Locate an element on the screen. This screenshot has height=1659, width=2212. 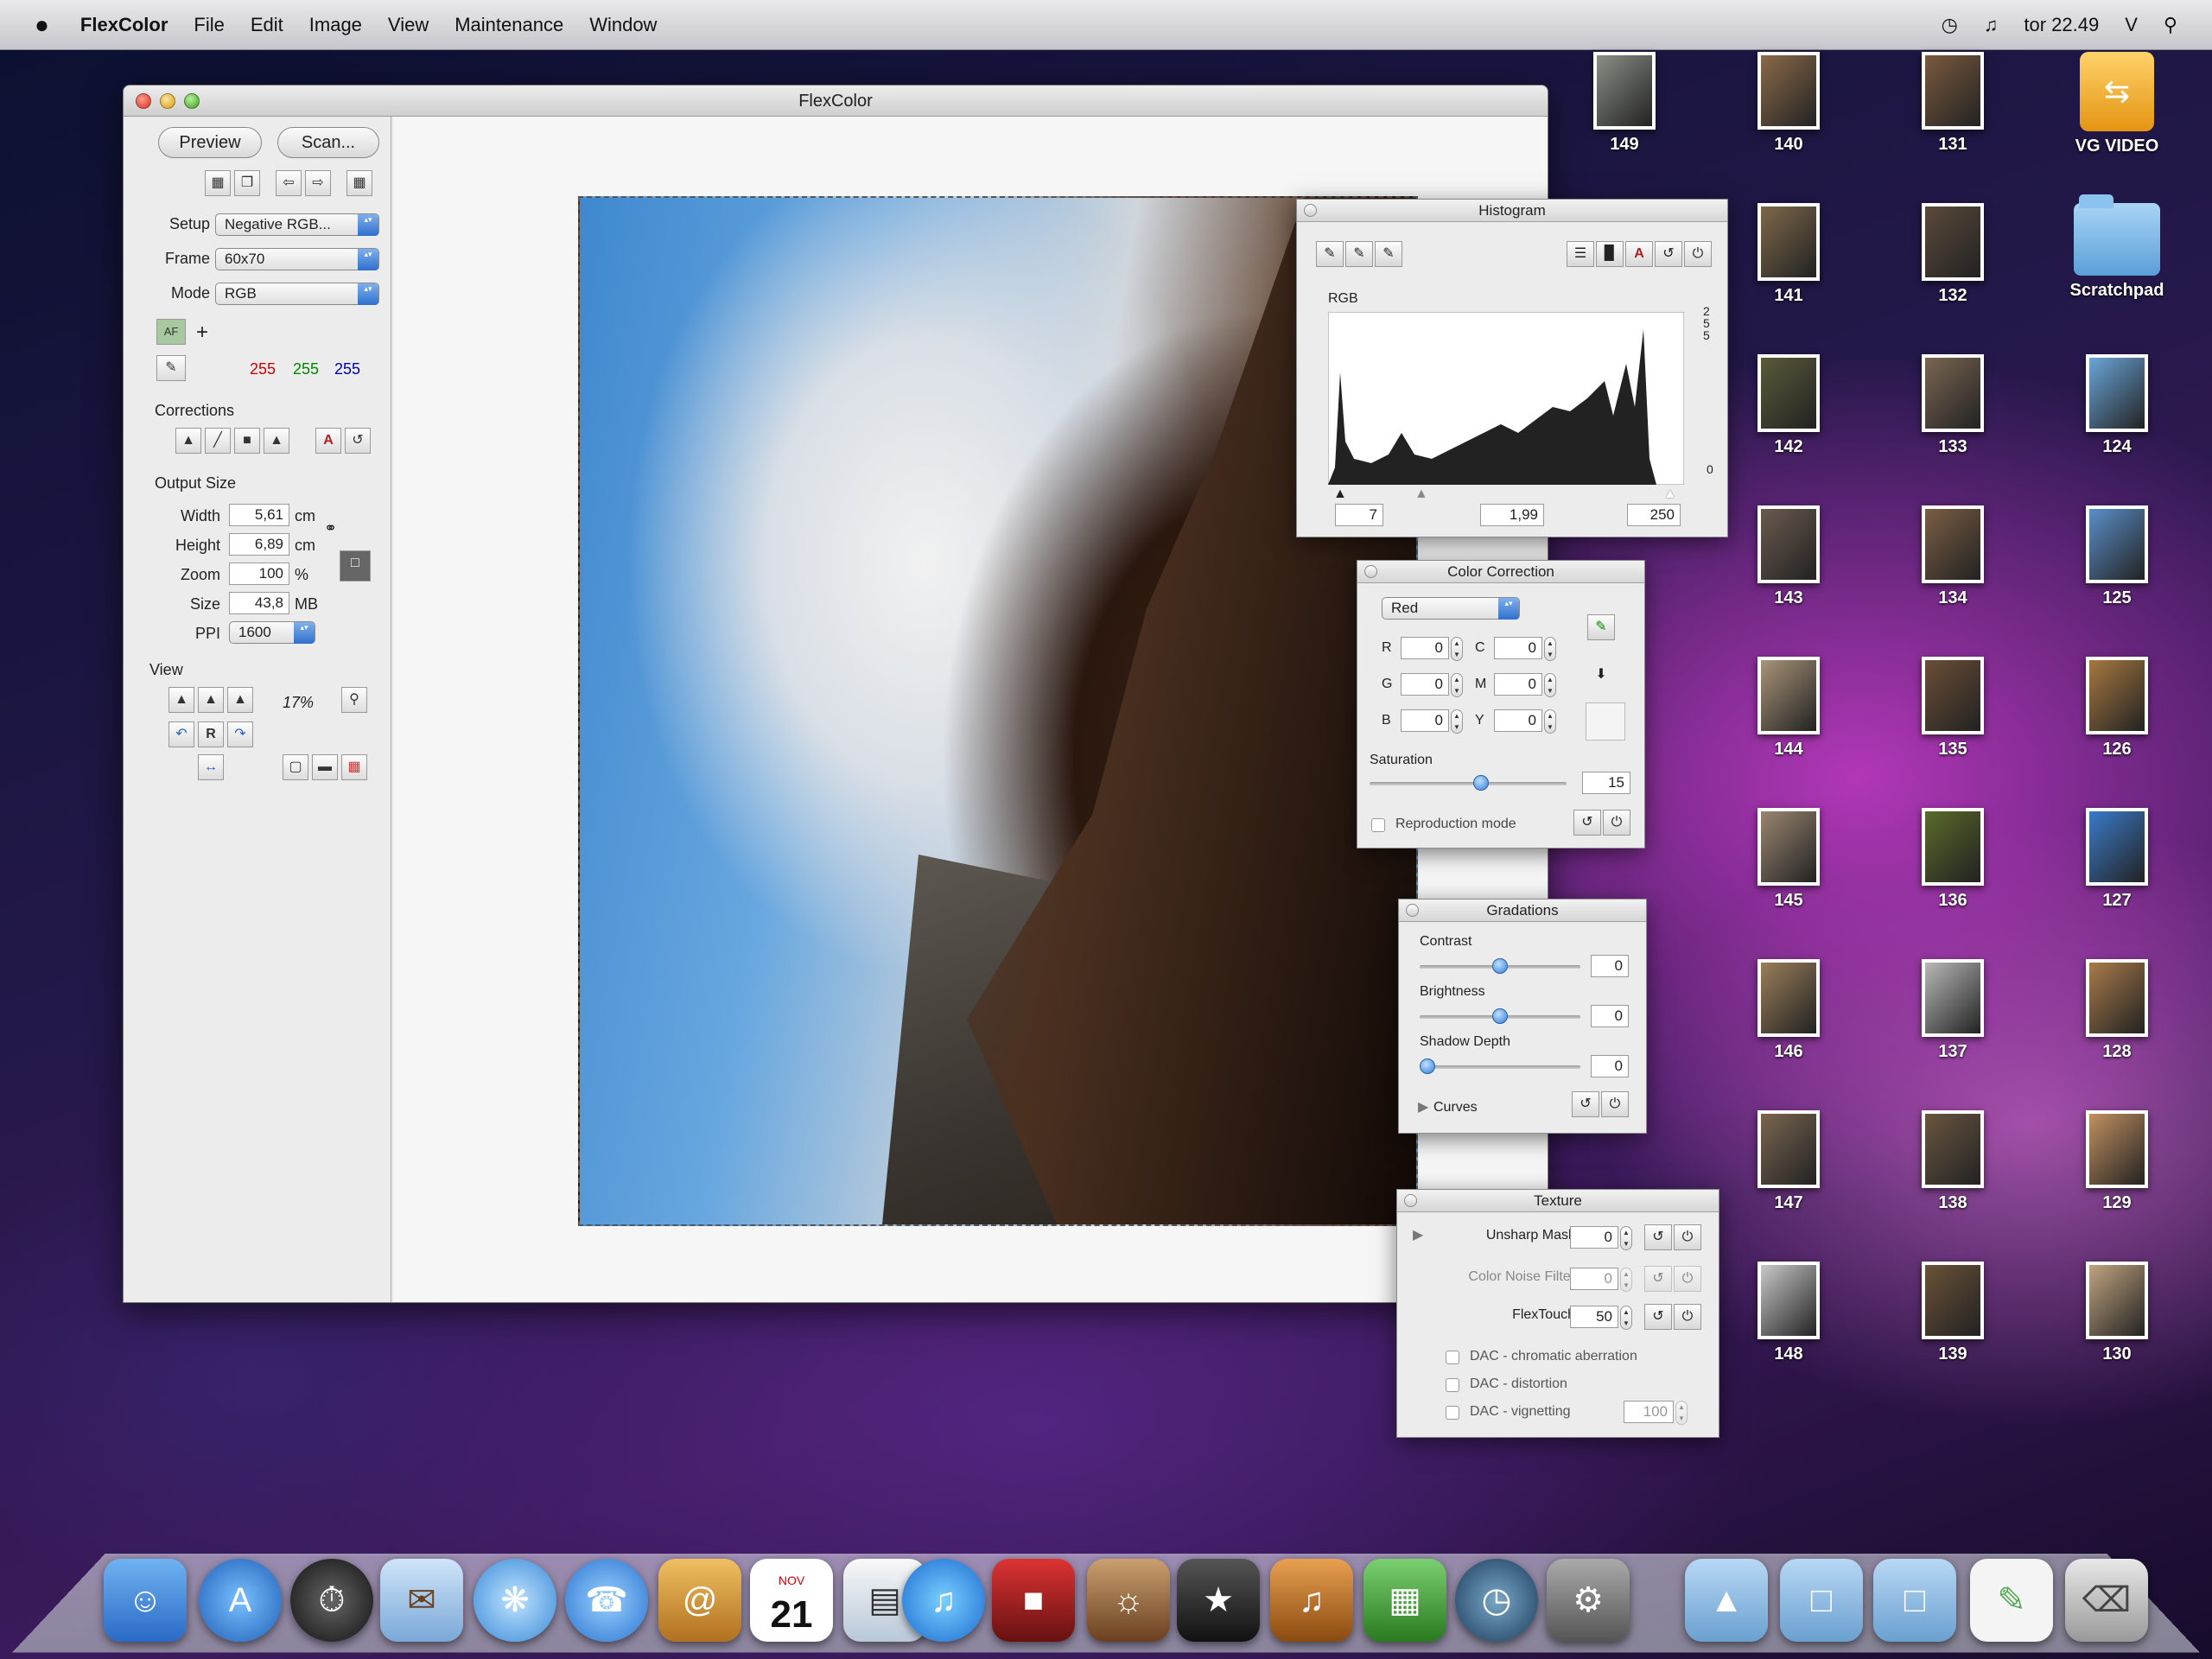
white-point-field: 250 is located at coordinates (1654, 515).